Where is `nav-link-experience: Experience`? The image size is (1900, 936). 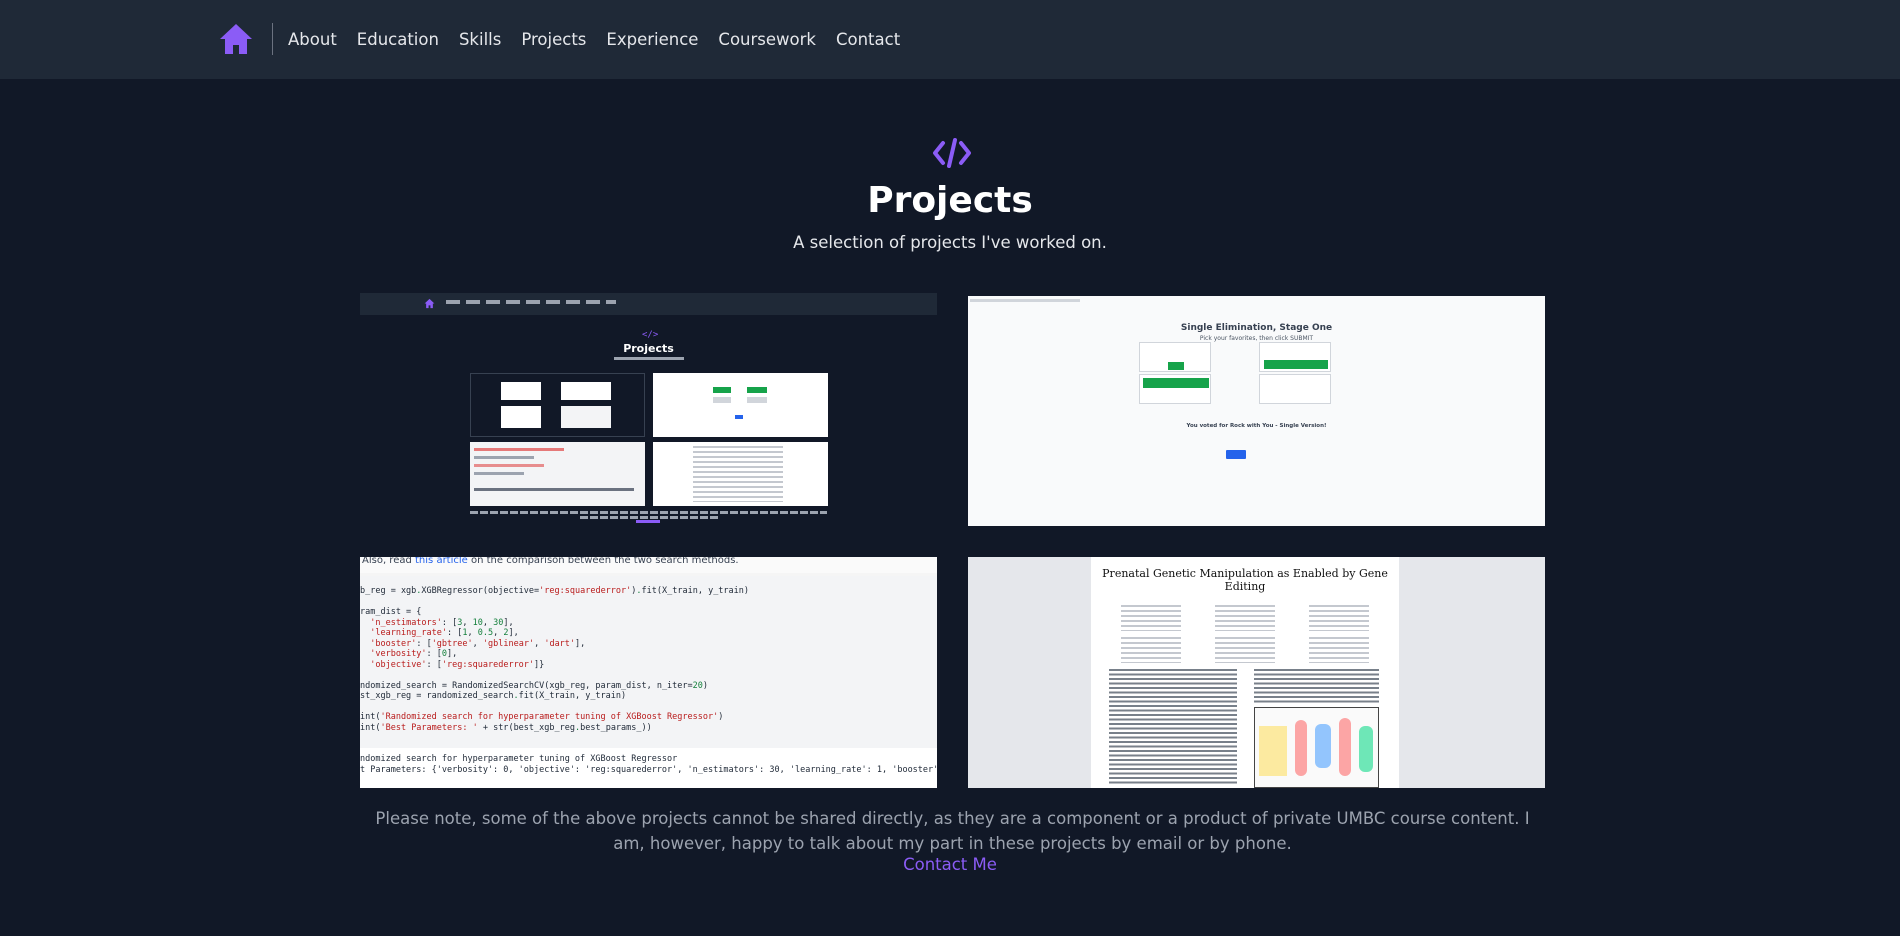 nav-link-experience: Experience is located at coordinates (652, 39).